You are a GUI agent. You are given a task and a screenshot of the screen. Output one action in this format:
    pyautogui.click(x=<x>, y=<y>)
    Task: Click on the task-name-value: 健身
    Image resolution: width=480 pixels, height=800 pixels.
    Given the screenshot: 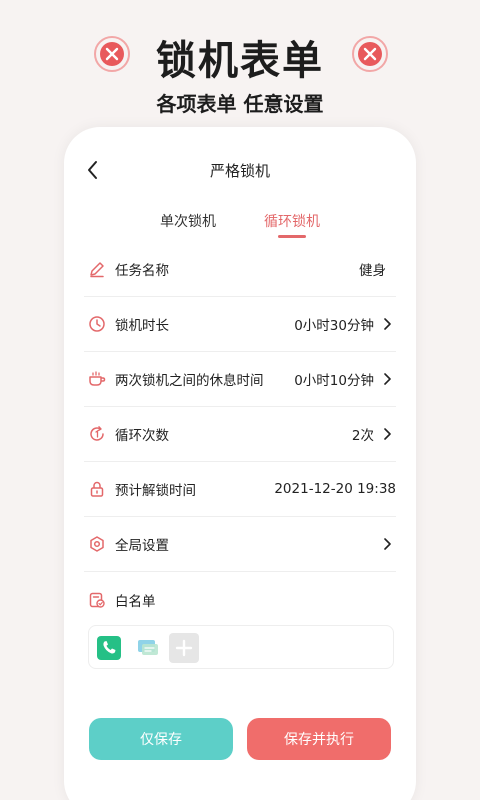 What is the action you would take?
    pyautogui.click(x=372, y=269)
    